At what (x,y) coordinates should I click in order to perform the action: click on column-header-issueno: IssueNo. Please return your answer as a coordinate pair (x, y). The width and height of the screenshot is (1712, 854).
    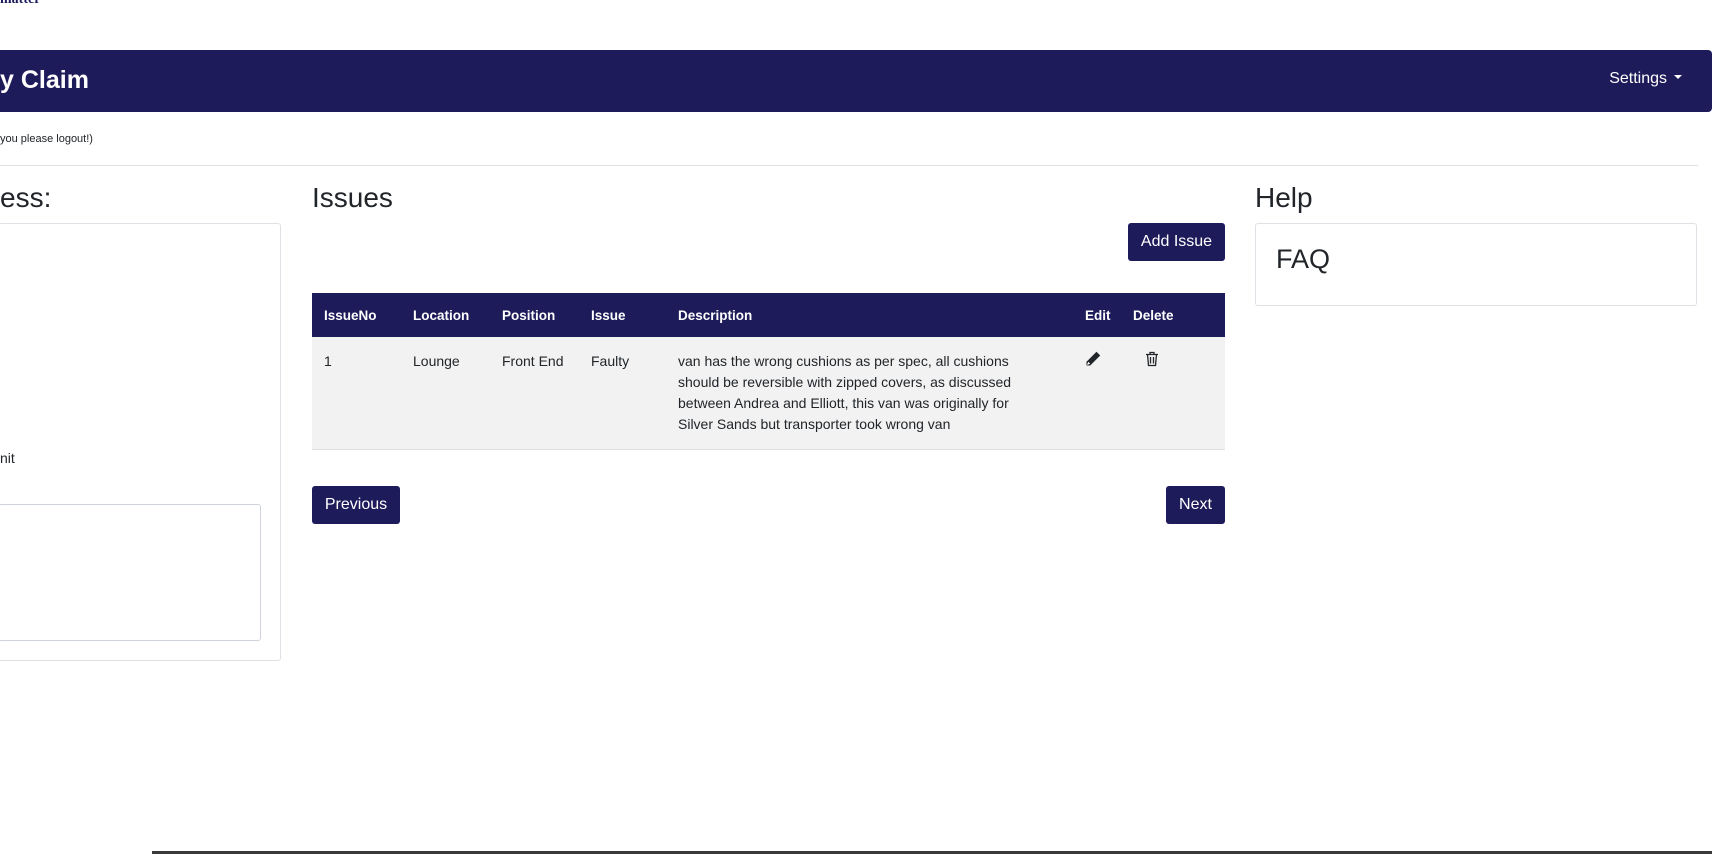
    Looking at the image, I should click on (356, 315).